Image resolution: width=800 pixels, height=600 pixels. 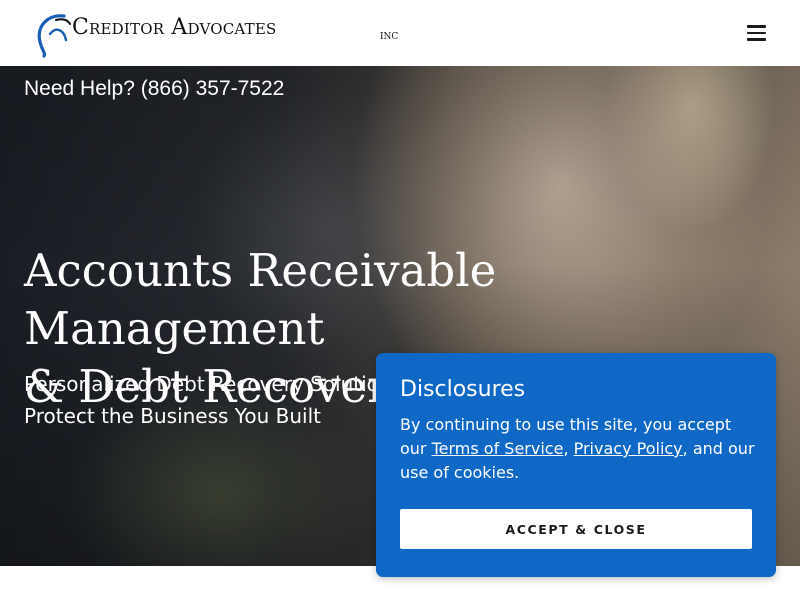 I want to click on disclosure-comma: ,, so click(x=568, y=448).